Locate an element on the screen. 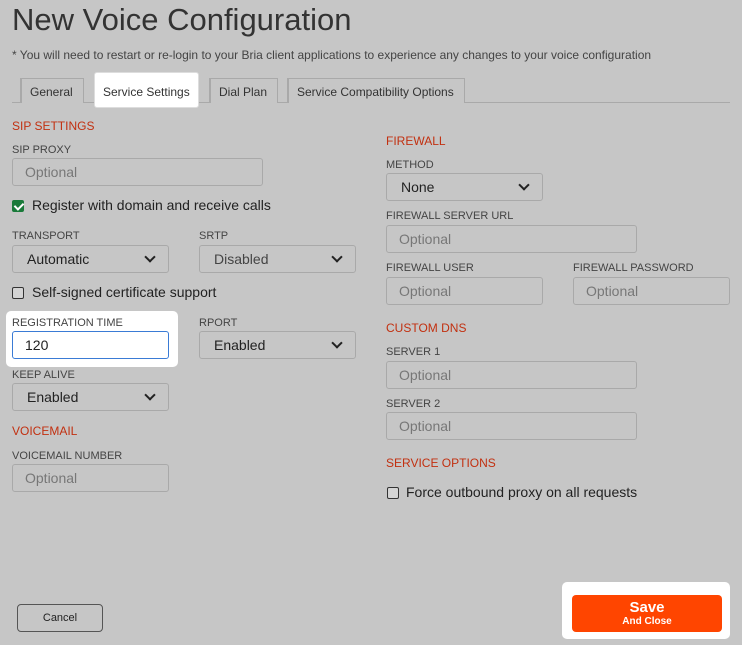 This screenshot has width=742, height=645. firewall-password-input is located at coordinates (651, 291).